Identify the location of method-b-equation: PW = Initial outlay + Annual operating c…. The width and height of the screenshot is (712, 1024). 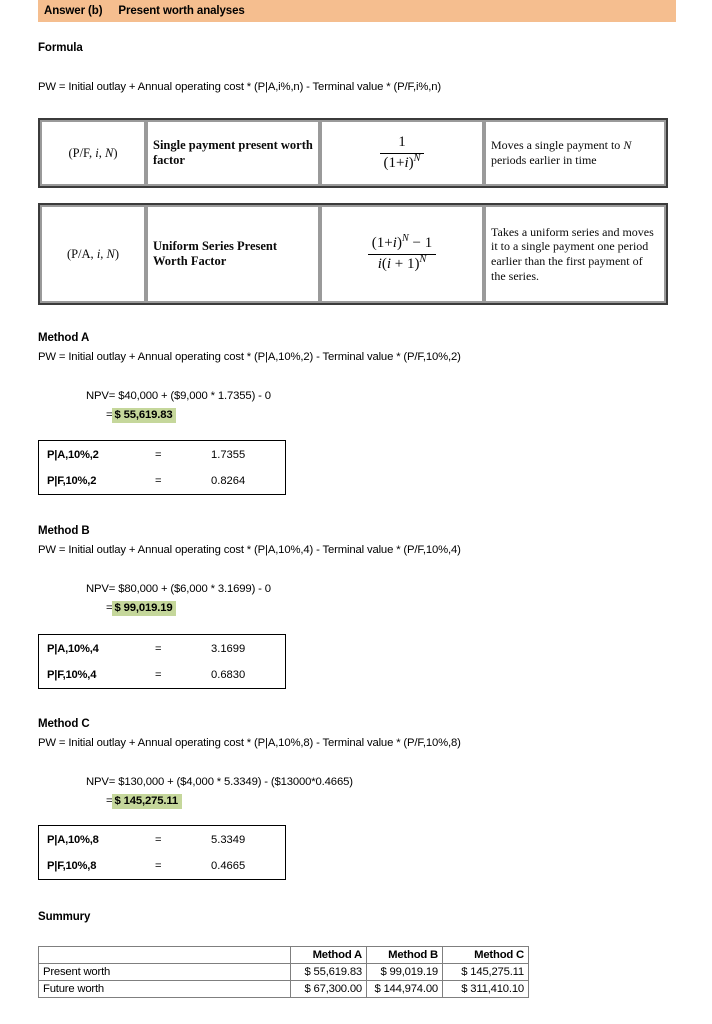
(249, 550).